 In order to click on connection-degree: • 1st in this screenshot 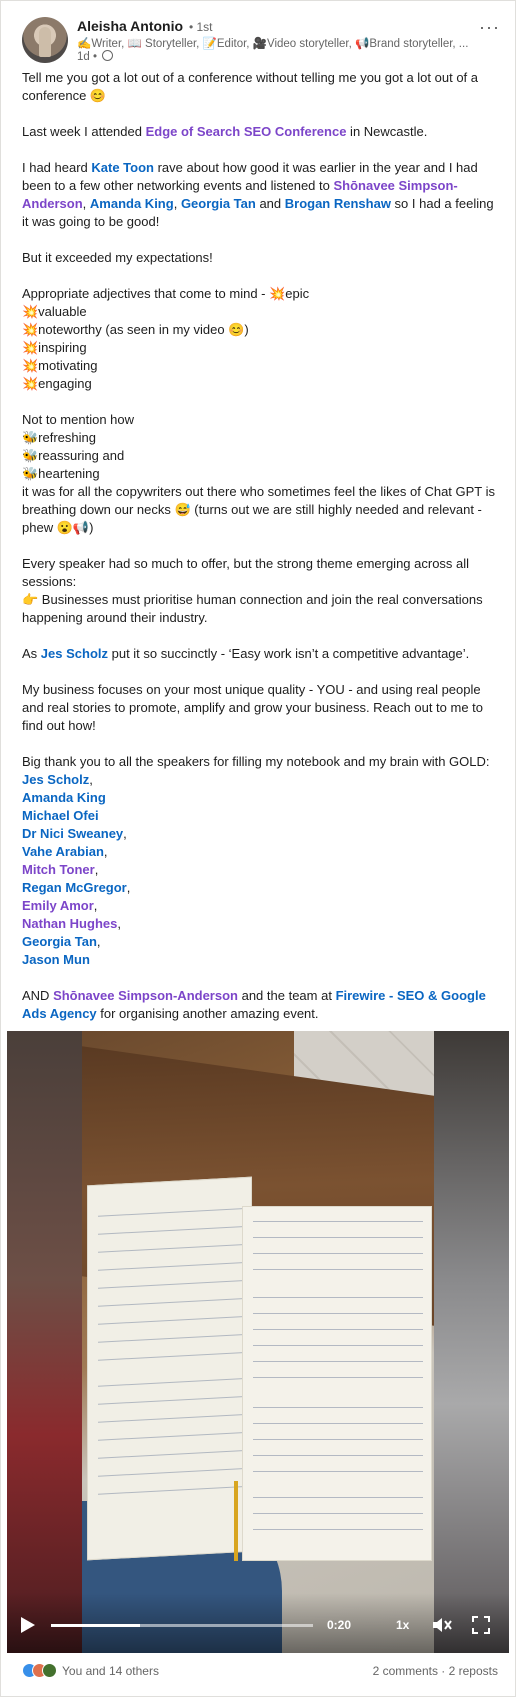, I will do `click(200, 27)`.